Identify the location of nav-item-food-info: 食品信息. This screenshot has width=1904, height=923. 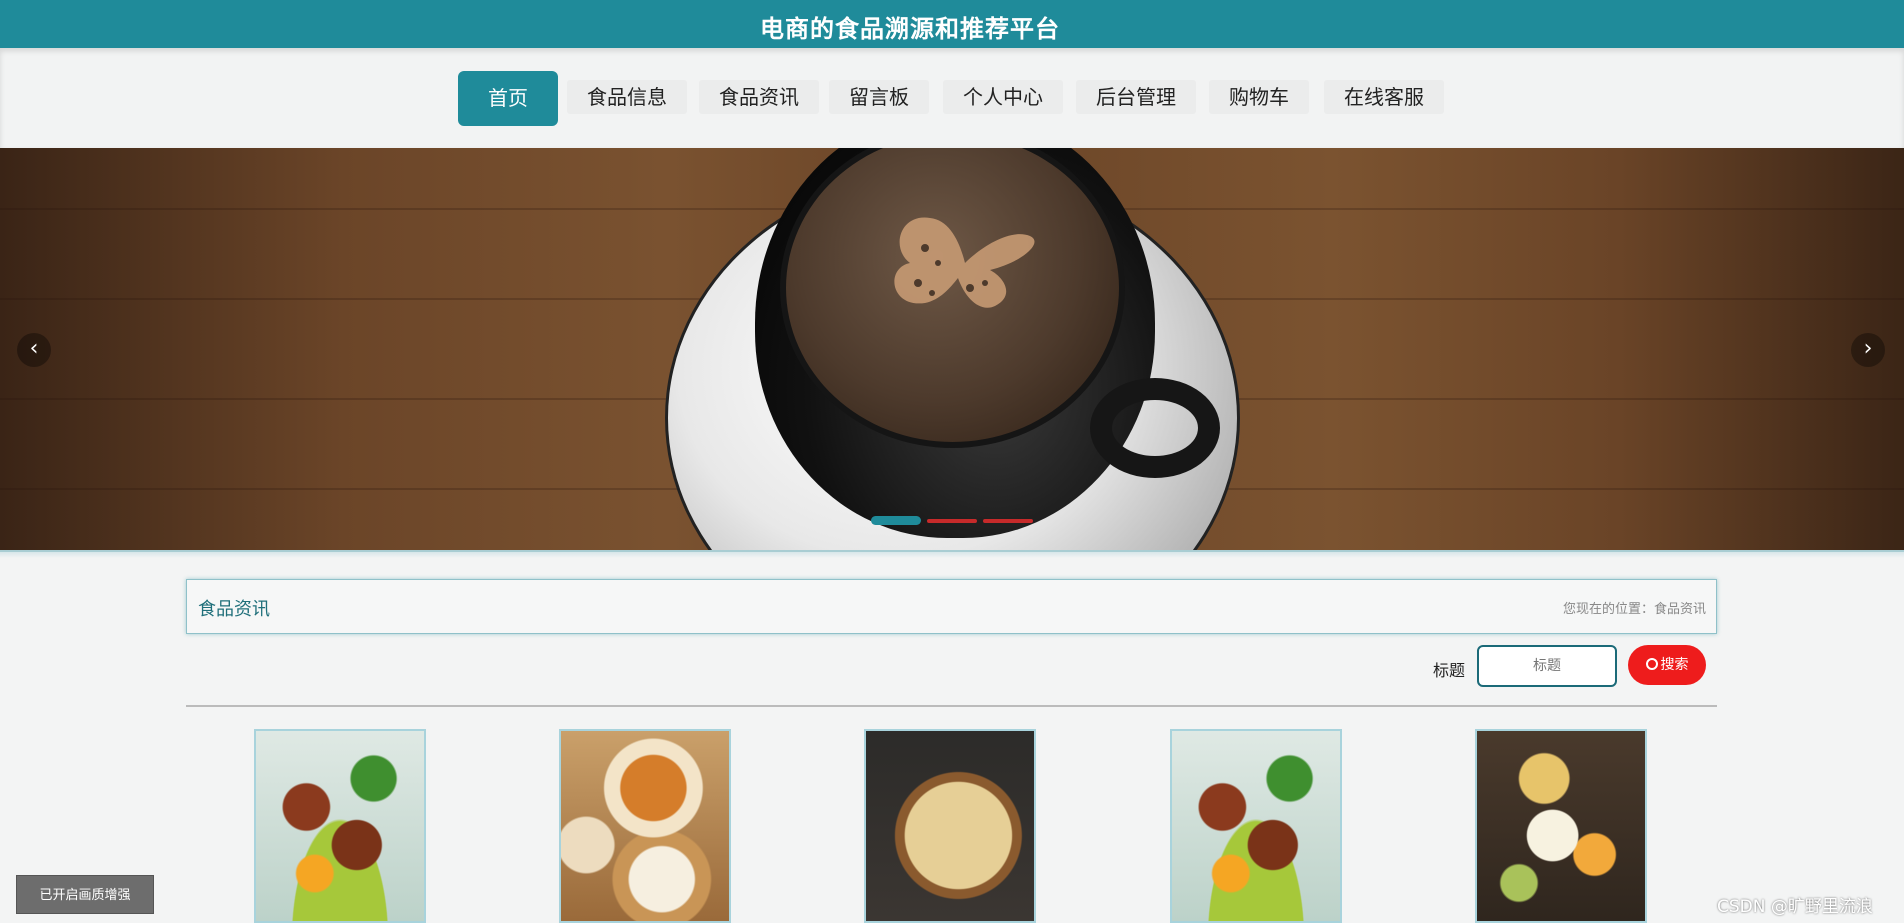
(627, 97).